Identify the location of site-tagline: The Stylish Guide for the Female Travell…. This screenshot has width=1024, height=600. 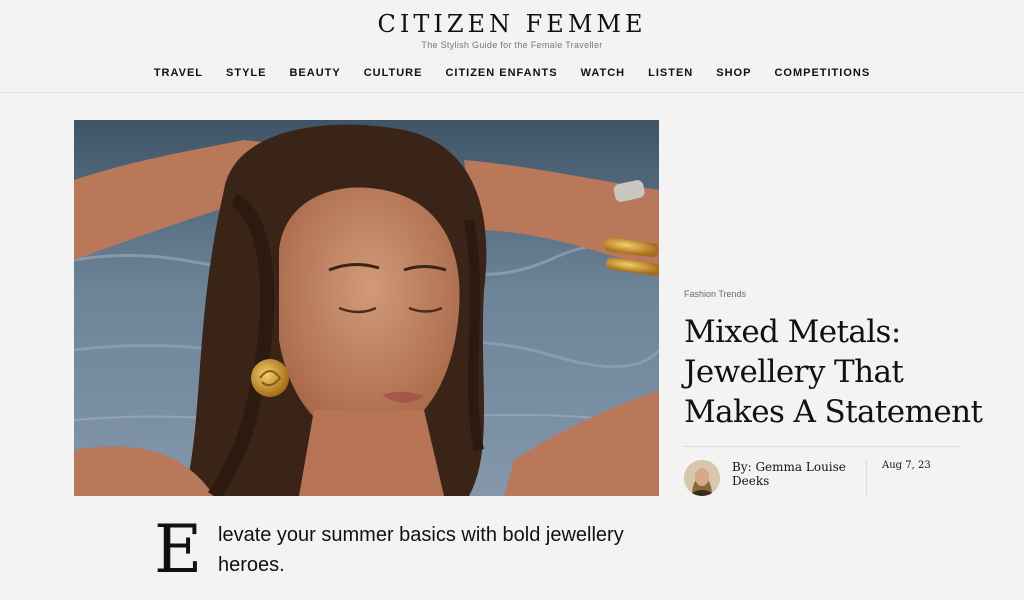
(512, 45).